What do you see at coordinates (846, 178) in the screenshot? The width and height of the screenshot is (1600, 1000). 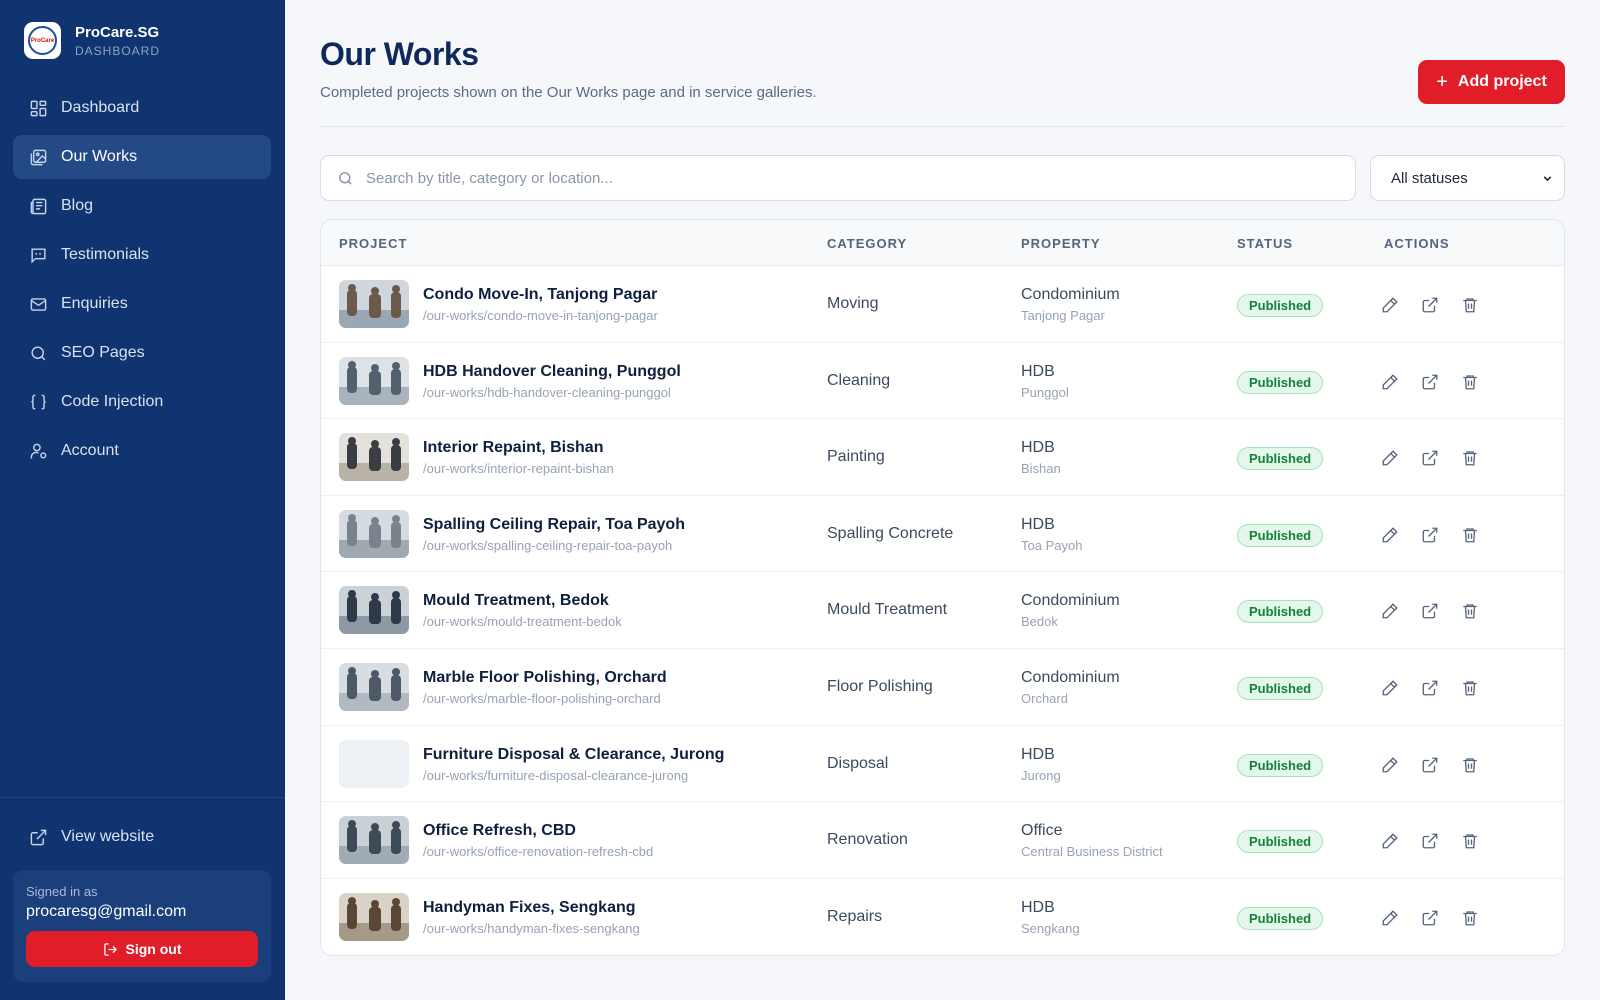 I see `search-input` at bounding box center [846, 178].